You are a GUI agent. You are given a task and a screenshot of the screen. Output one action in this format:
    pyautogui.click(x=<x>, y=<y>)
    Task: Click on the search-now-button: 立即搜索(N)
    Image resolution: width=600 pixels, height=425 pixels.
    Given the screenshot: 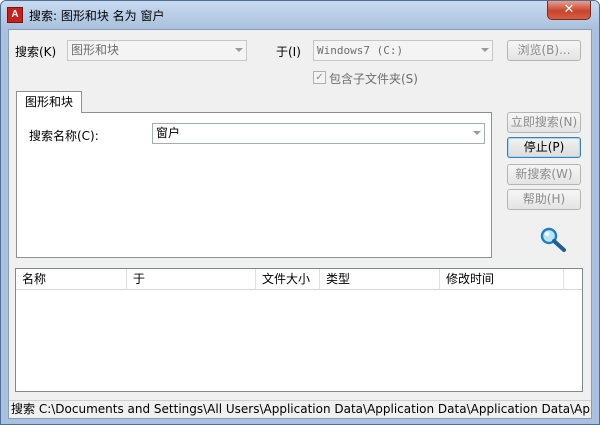 What is the action you would take?
    pyautogui.click(x=544, y=122)
    